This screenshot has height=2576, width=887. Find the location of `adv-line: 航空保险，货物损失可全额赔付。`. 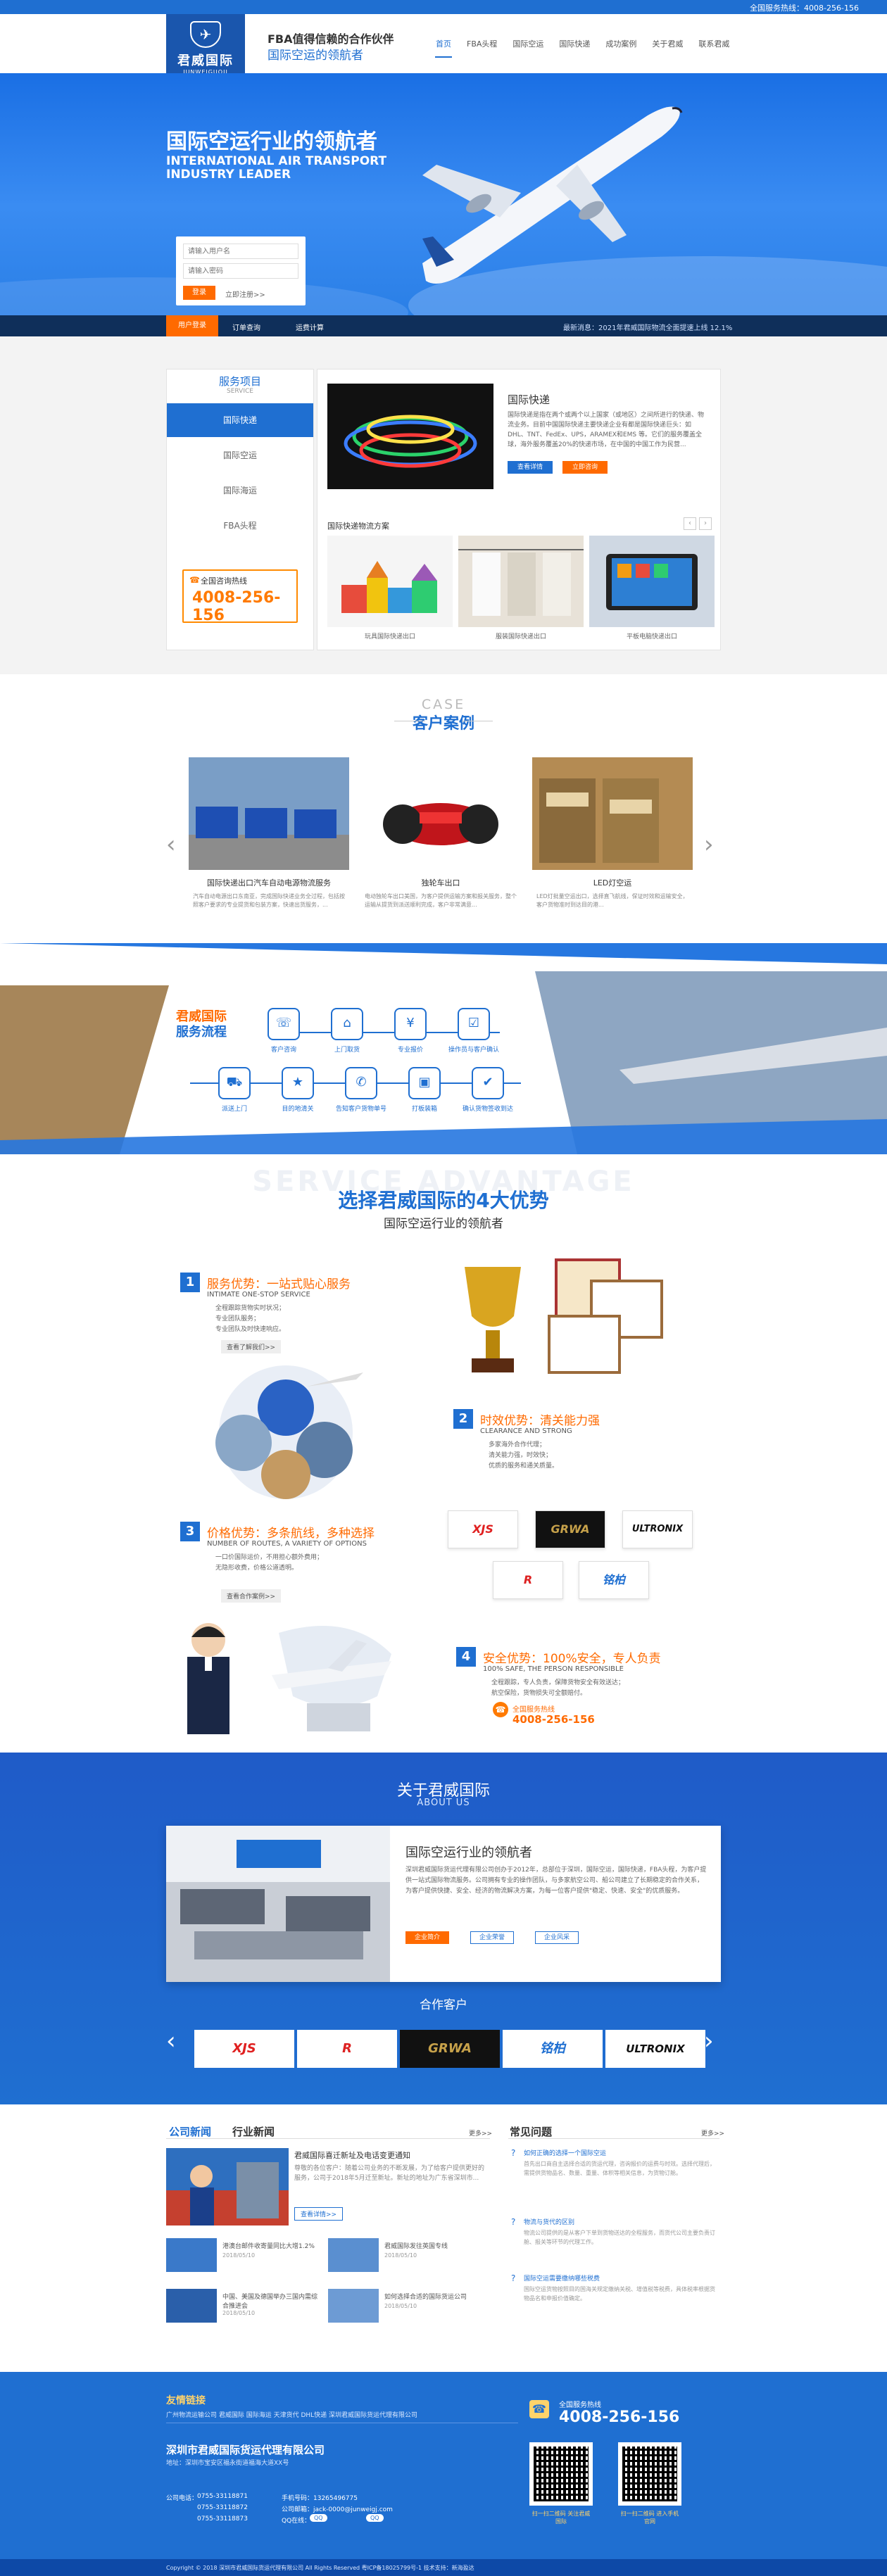

adv-line: 航空保险，货物损失可全额赔付。 is located at coordinates (539, 1693).